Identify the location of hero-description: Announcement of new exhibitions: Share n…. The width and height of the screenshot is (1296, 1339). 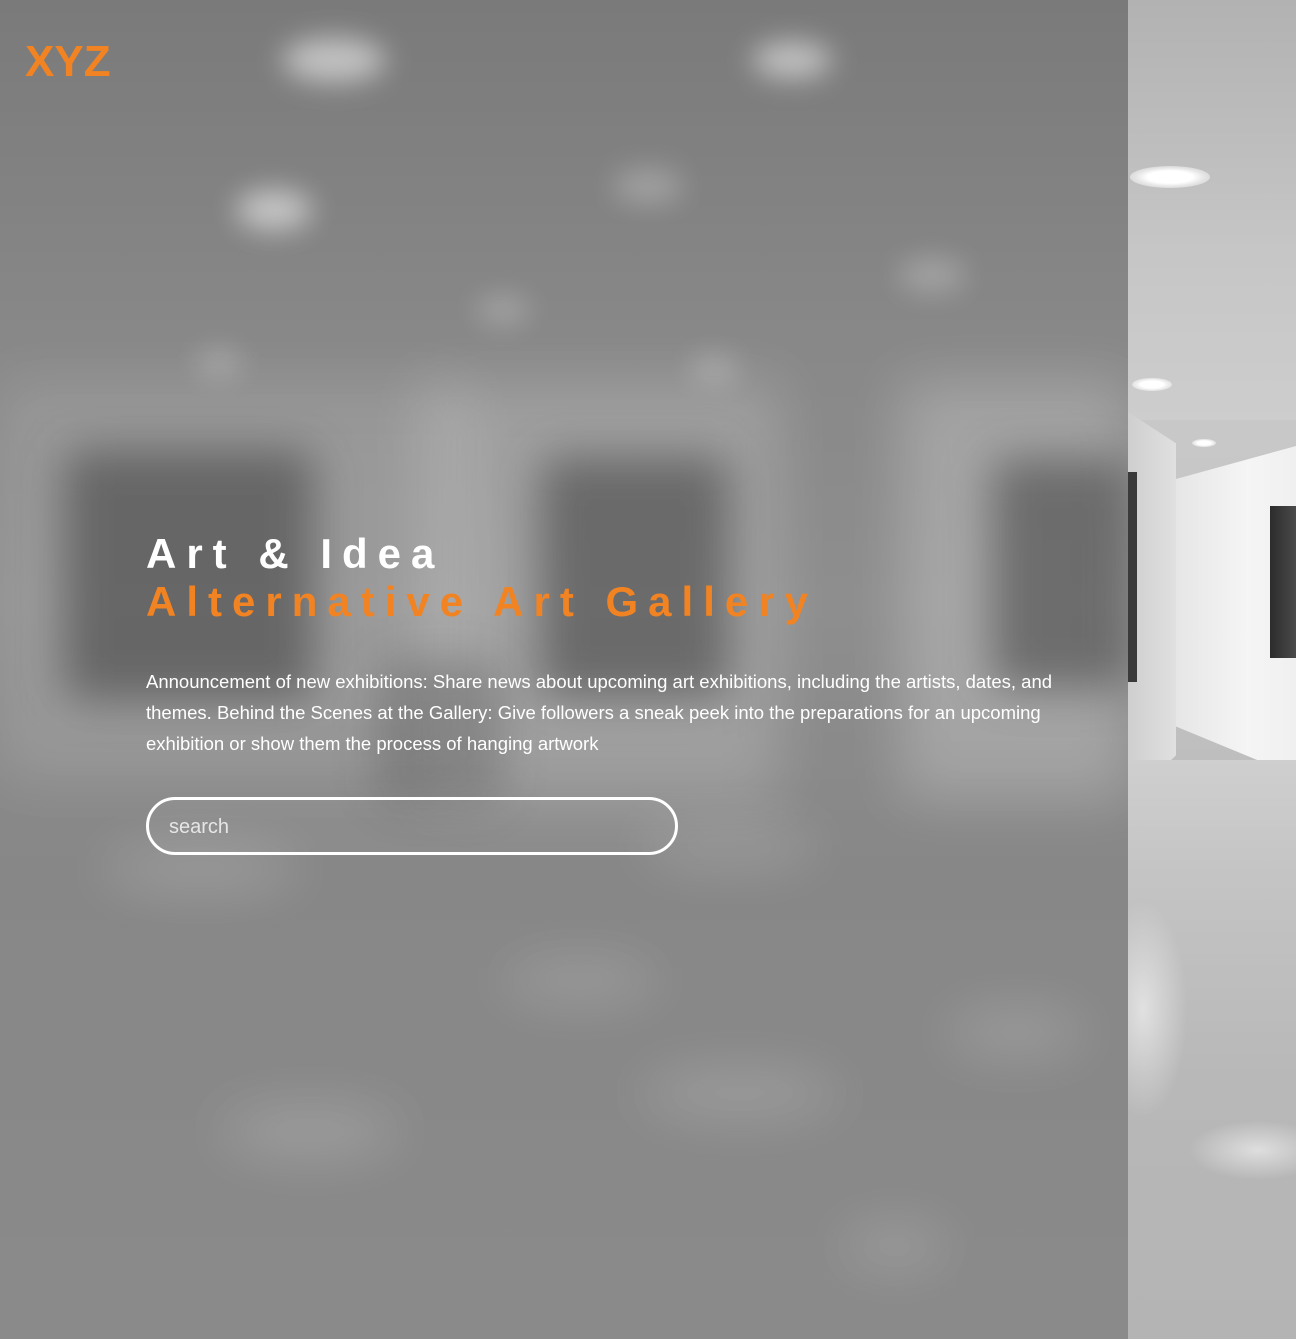
(599, 712).